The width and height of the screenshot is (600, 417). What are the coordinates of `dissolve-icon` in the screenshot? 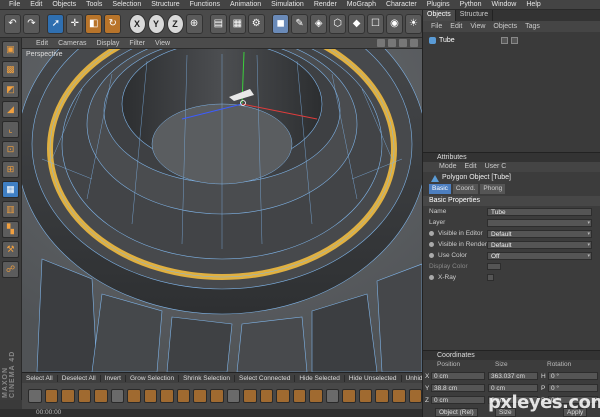 It's located at (167, 396).